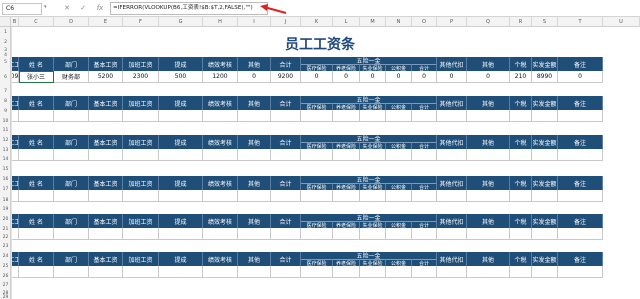 Image resolution: width=640 pixels, height=299 pixels. What do you see at coordinates (36, 77) in the screenshot?
I see `cell-name: 张小三` at bounding box center [36, 77].